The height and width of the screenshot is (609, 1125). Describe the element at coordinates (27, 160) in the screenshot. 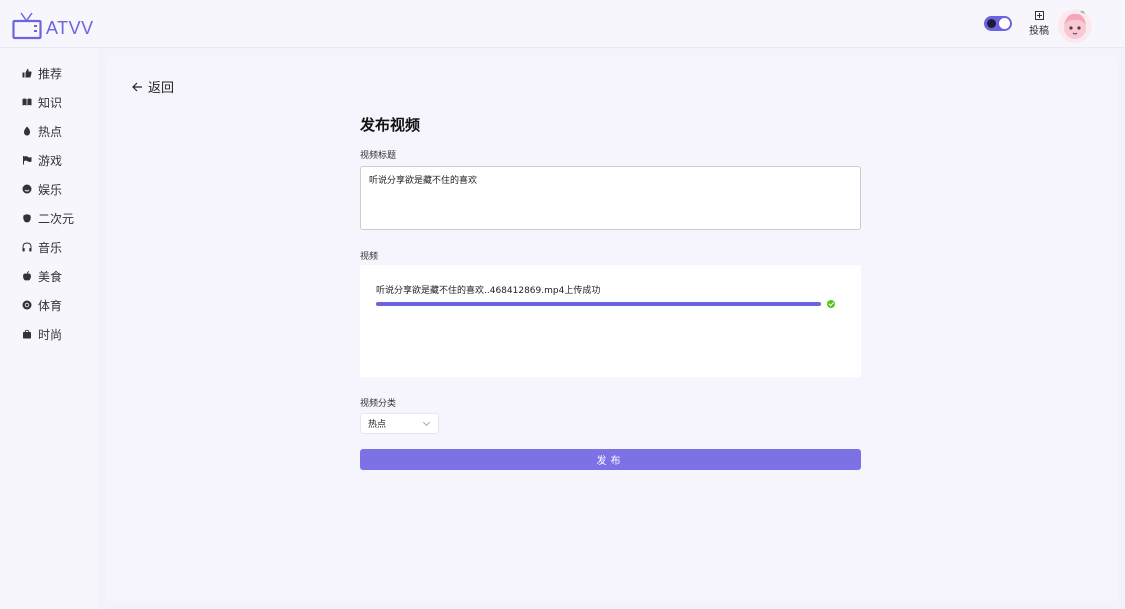

I see `flag-icon` at that location.